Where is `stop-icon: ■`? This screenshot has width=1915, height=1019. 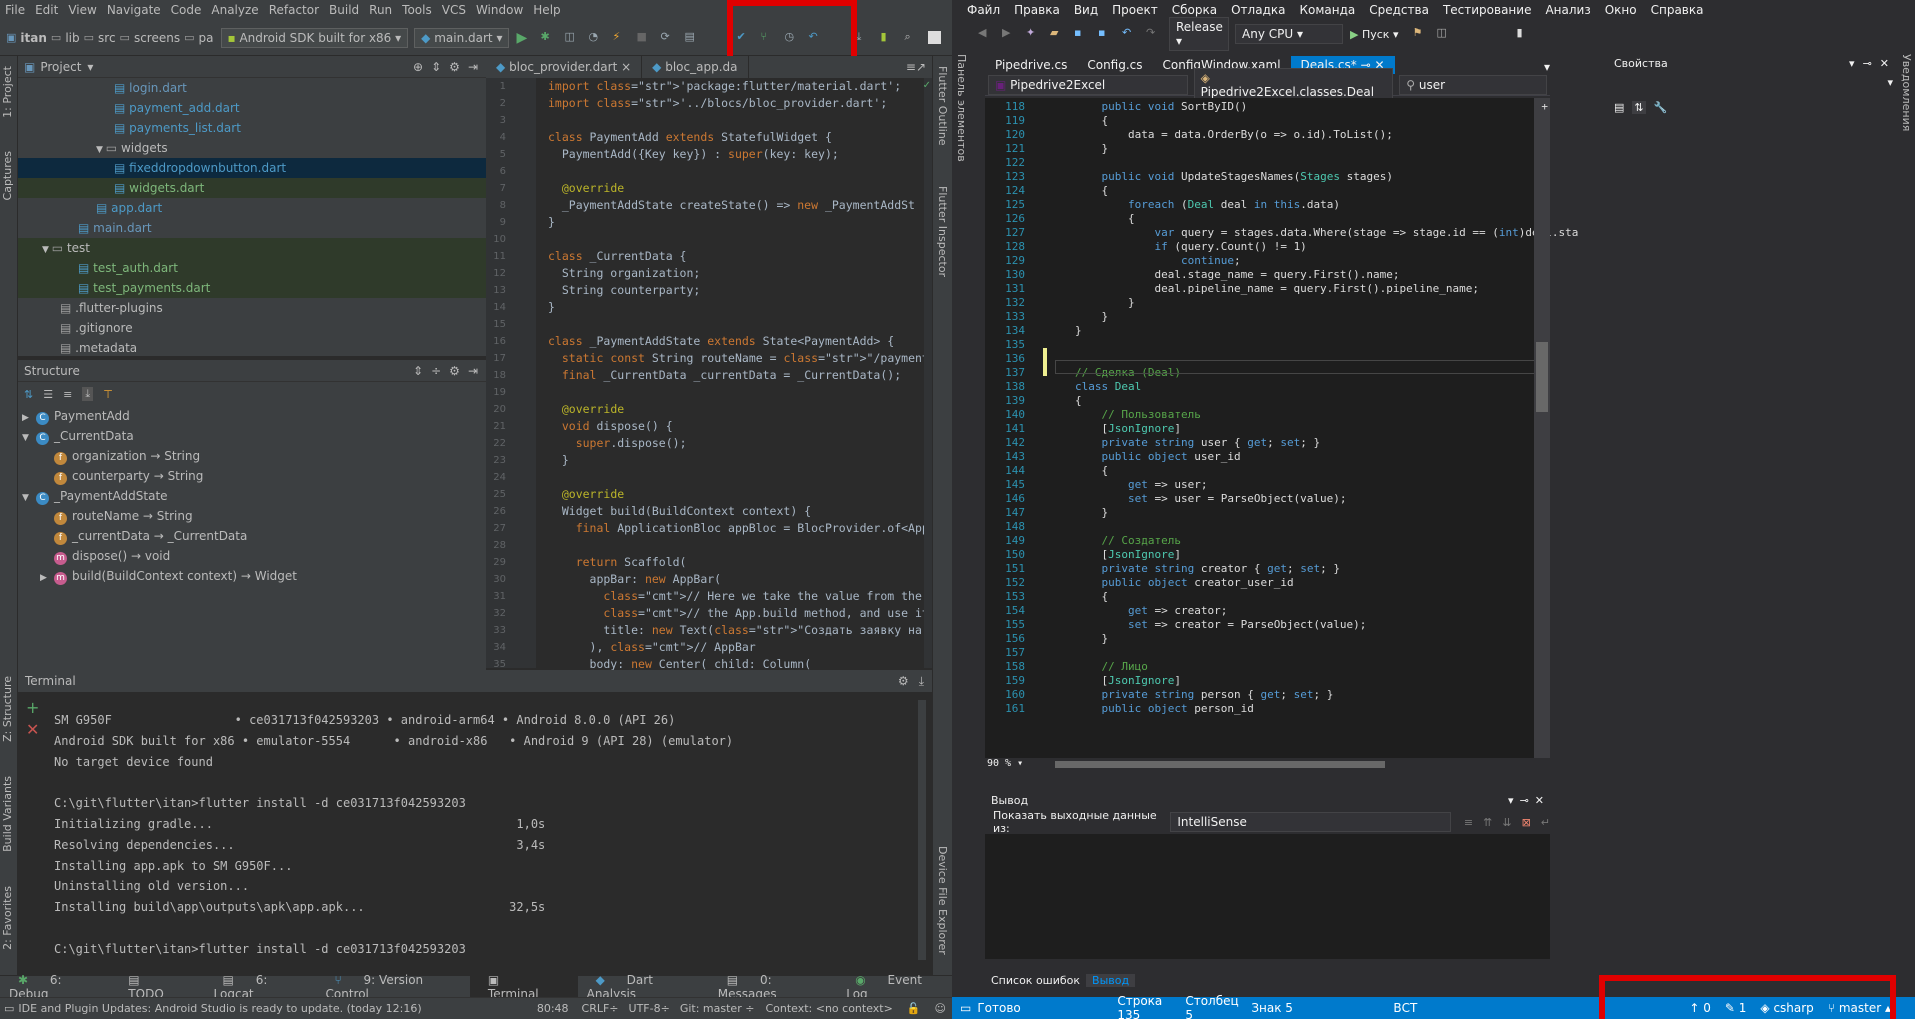
stop-icon: ■ is located at coordinates (644, 38).